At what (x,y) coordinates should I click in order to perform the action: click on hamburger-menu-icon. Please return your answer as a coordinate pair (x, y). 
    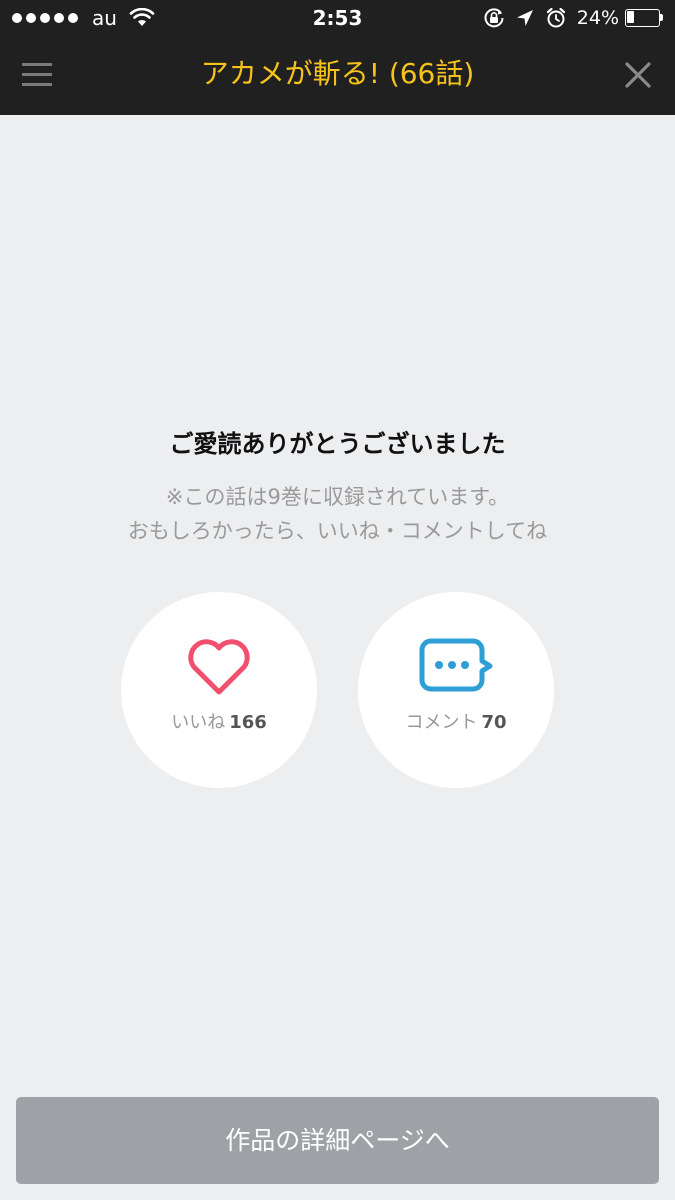
    Looking at the image, I should click on (38, 75).